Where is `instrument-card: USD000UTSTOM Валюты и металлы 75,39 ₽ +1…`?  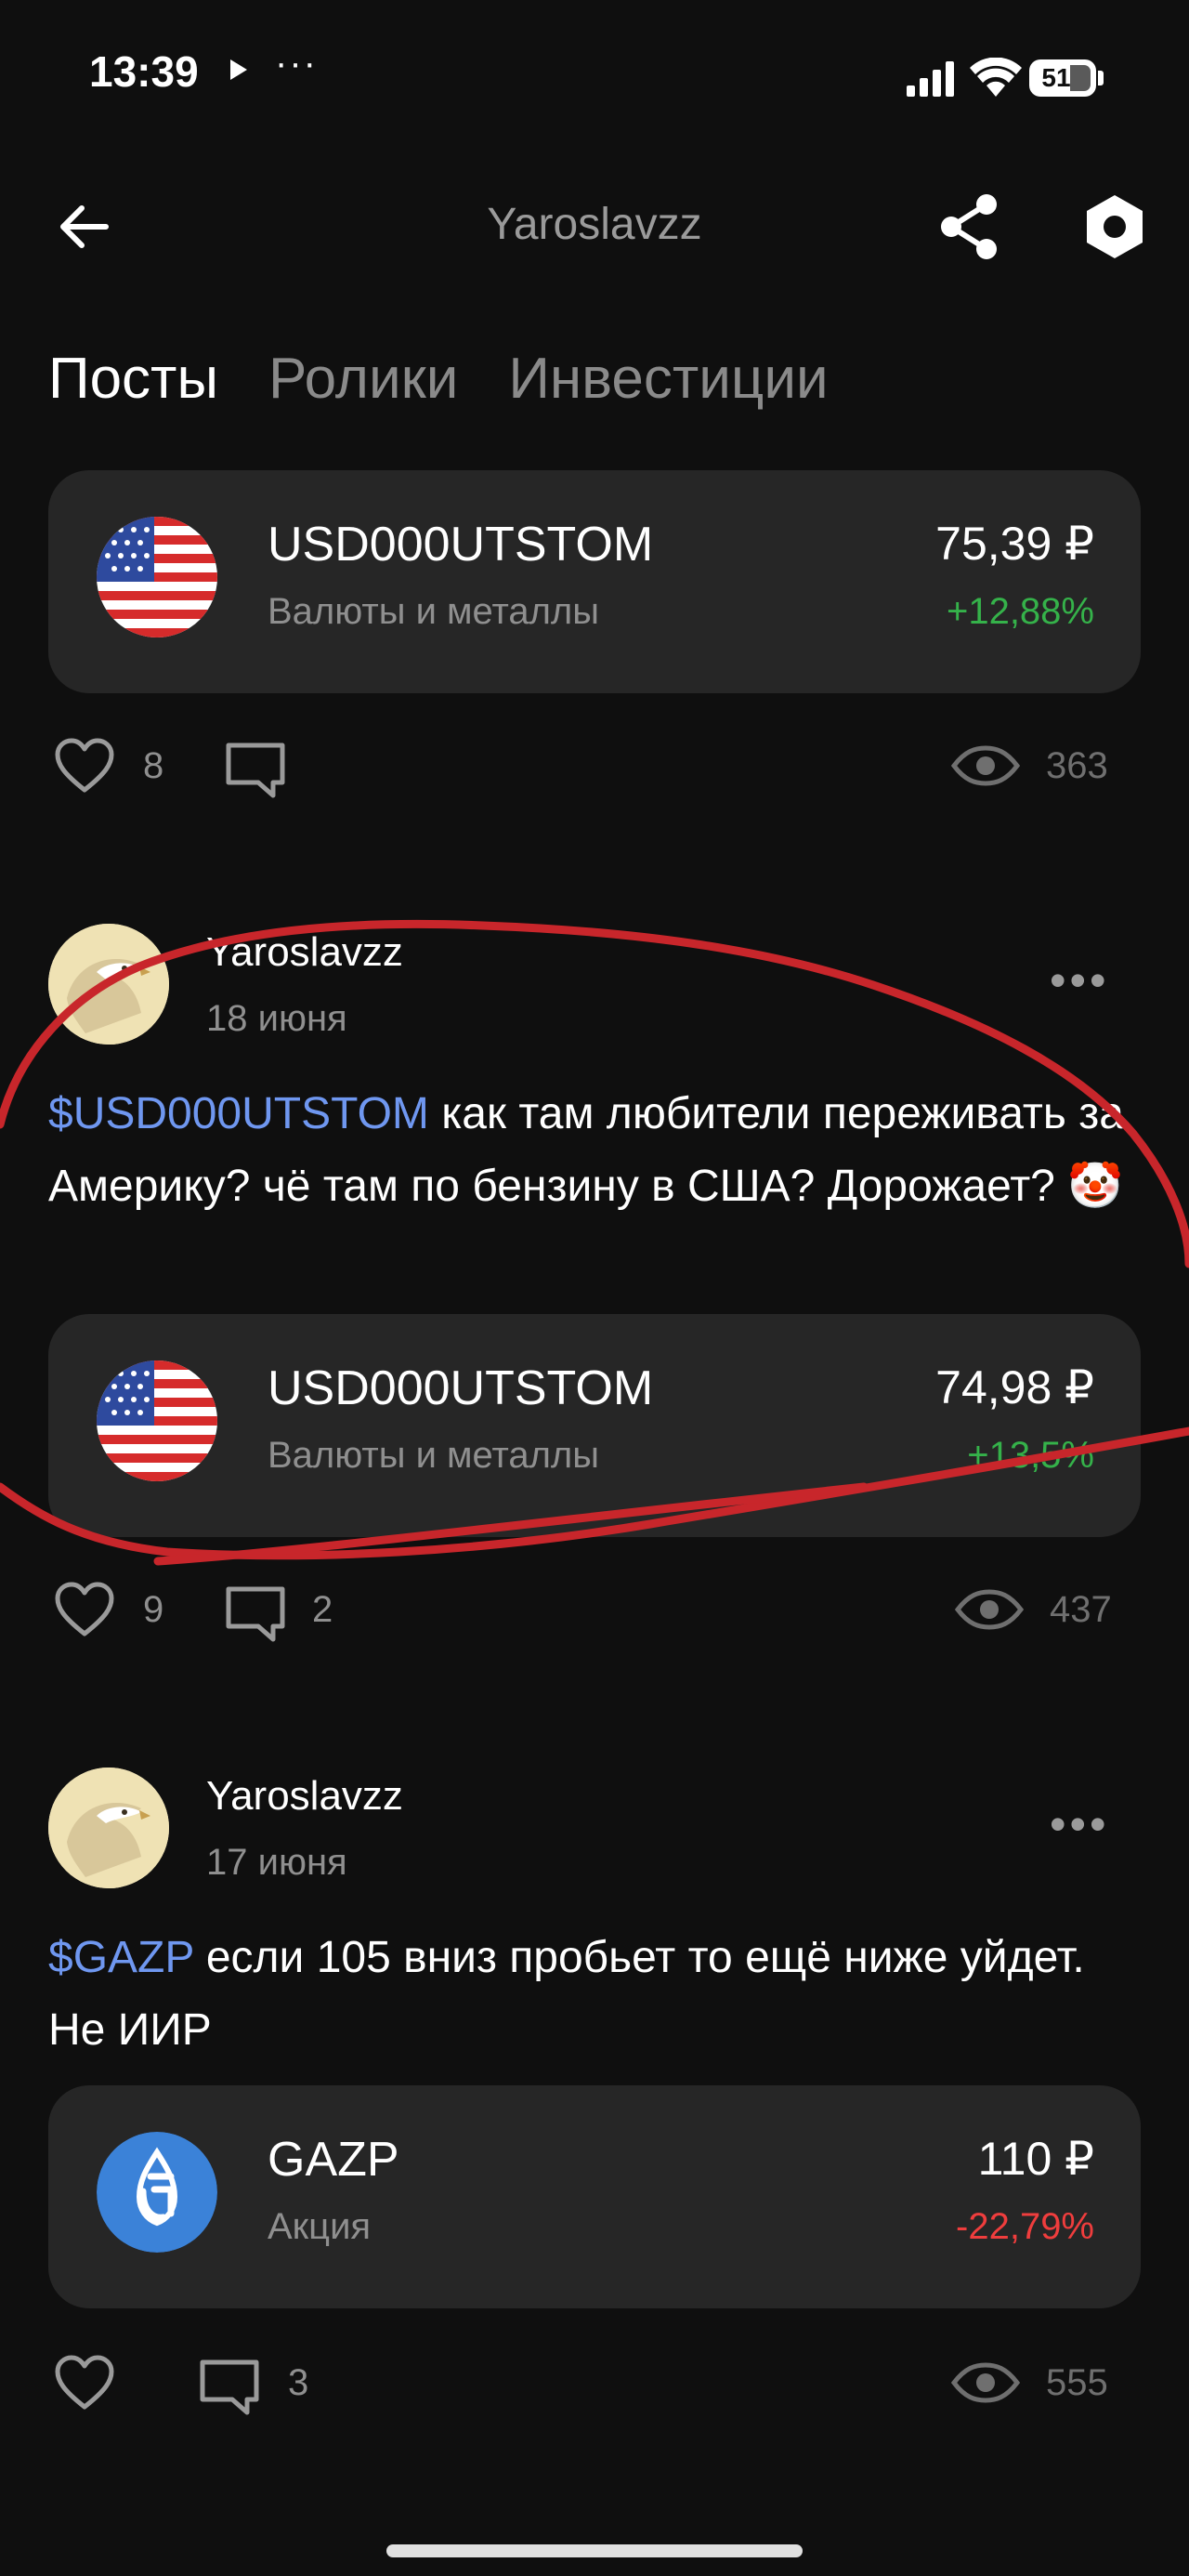
instrument-card: USD000UTSTOM Валюты и металлы 75,39 ₽ +1… is located at coordinates (594, 581).